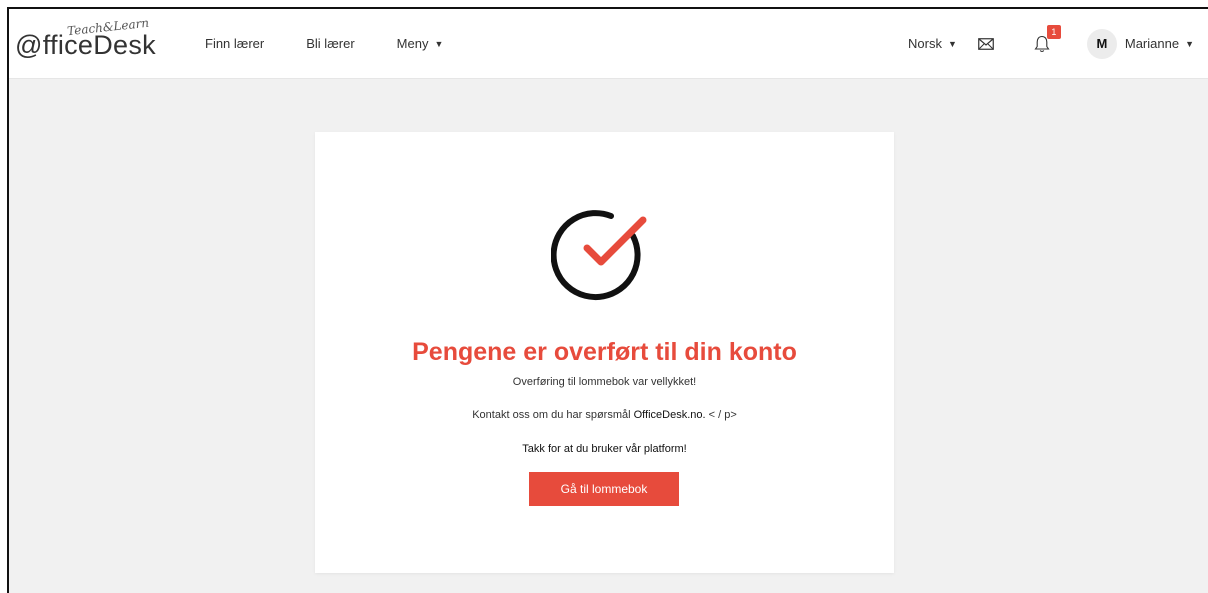 The image size is (1208, 593). I want to click on nav-label: Bli lærer, so click(330, 43).